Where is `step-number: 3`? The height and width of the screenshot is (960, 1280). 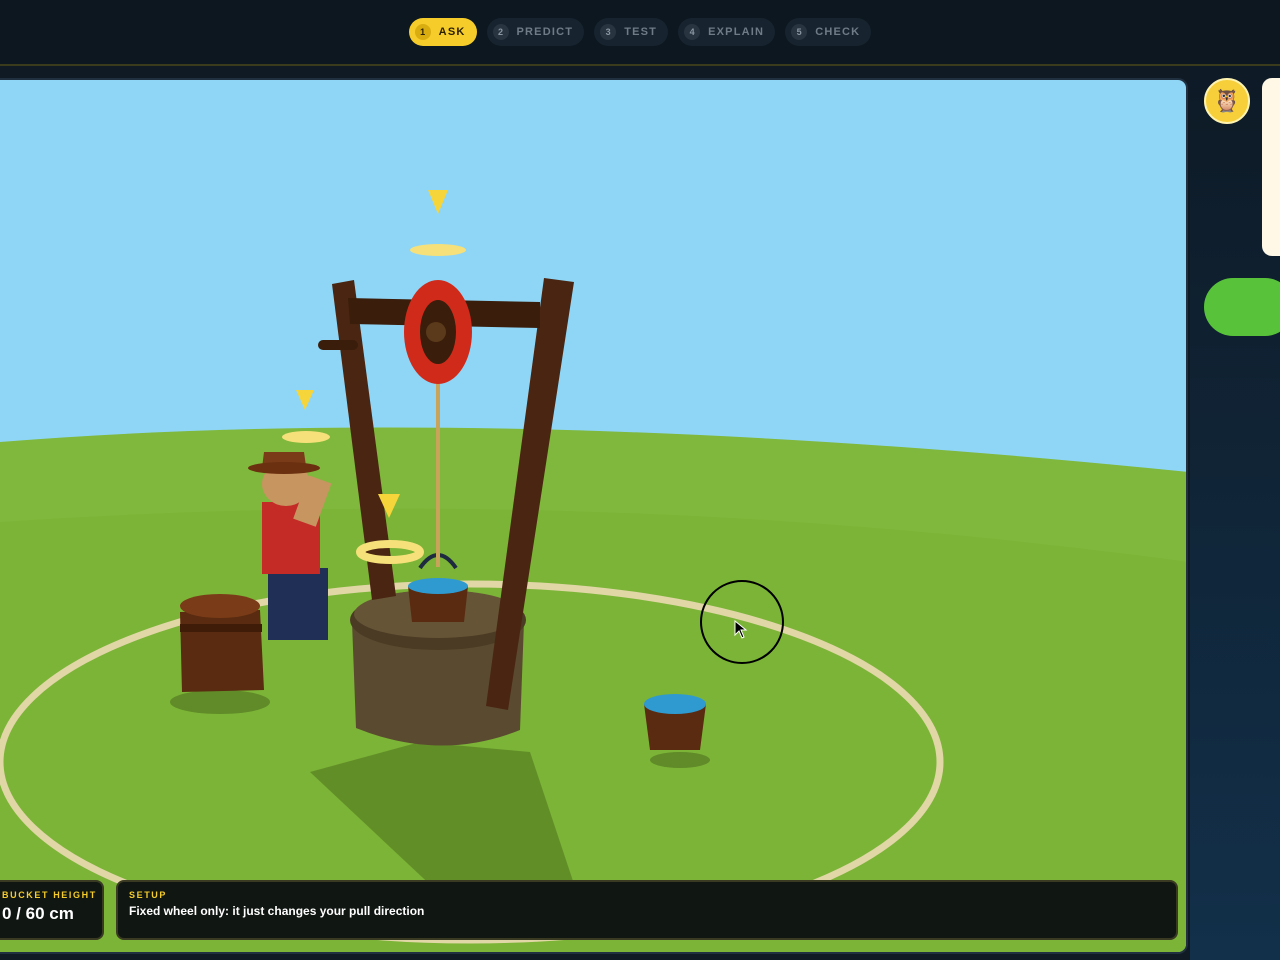 step-number: 3 is located at coordinates (608, 32).